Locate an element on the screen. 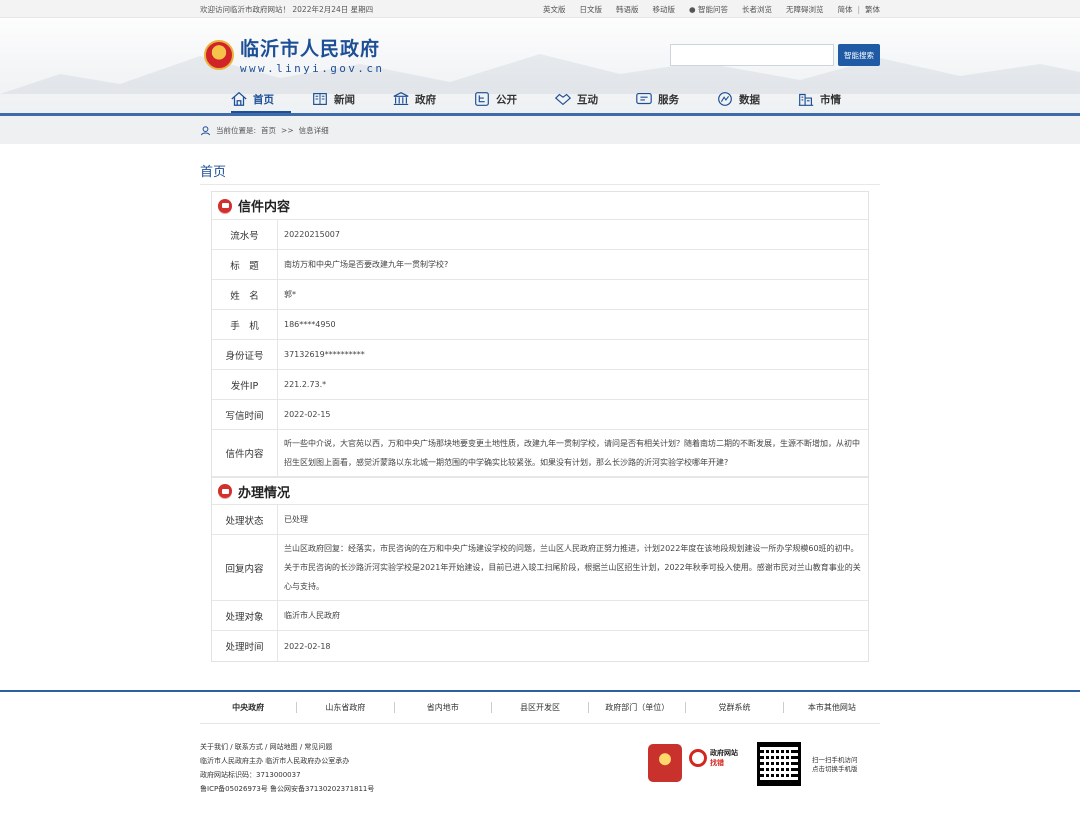 This screenshot has height=822, width=1080. nav-city-label: 市情 is located at coordinates (830, 99).